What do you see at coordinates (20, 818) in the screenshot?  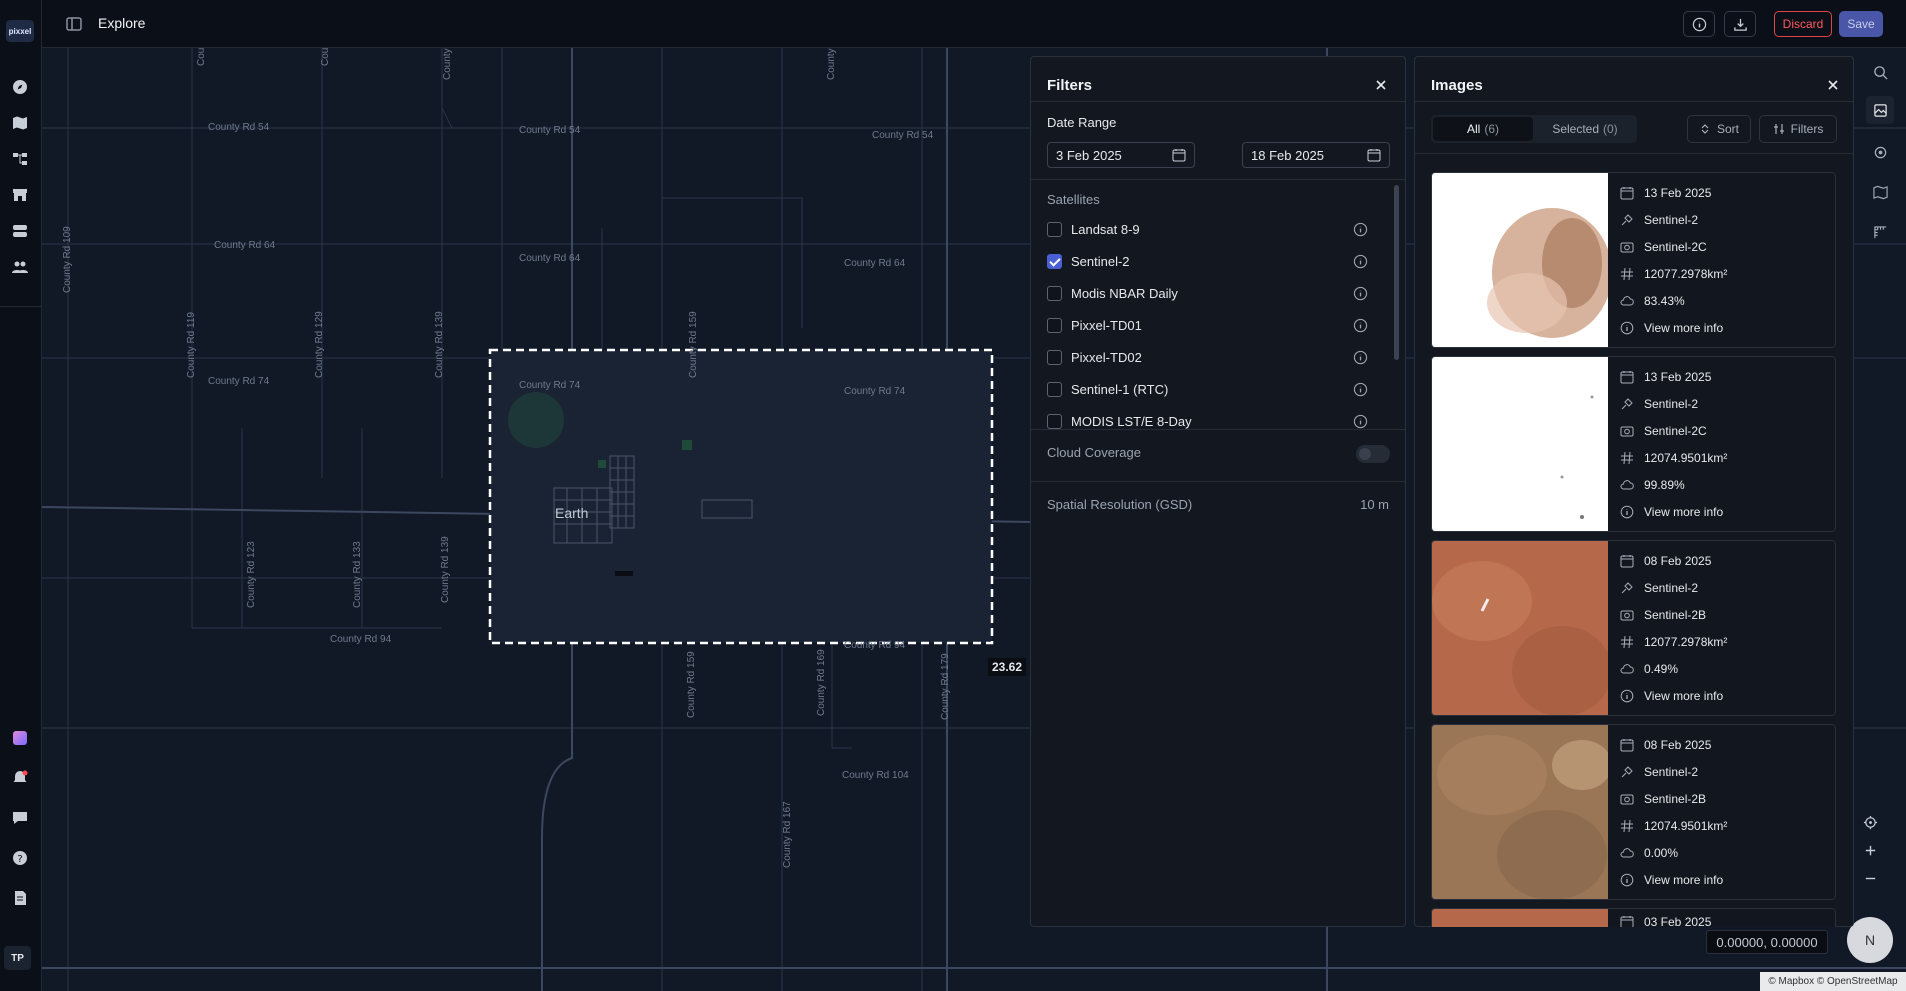 I see `feedback-icon` at bounding box center [20, 818].